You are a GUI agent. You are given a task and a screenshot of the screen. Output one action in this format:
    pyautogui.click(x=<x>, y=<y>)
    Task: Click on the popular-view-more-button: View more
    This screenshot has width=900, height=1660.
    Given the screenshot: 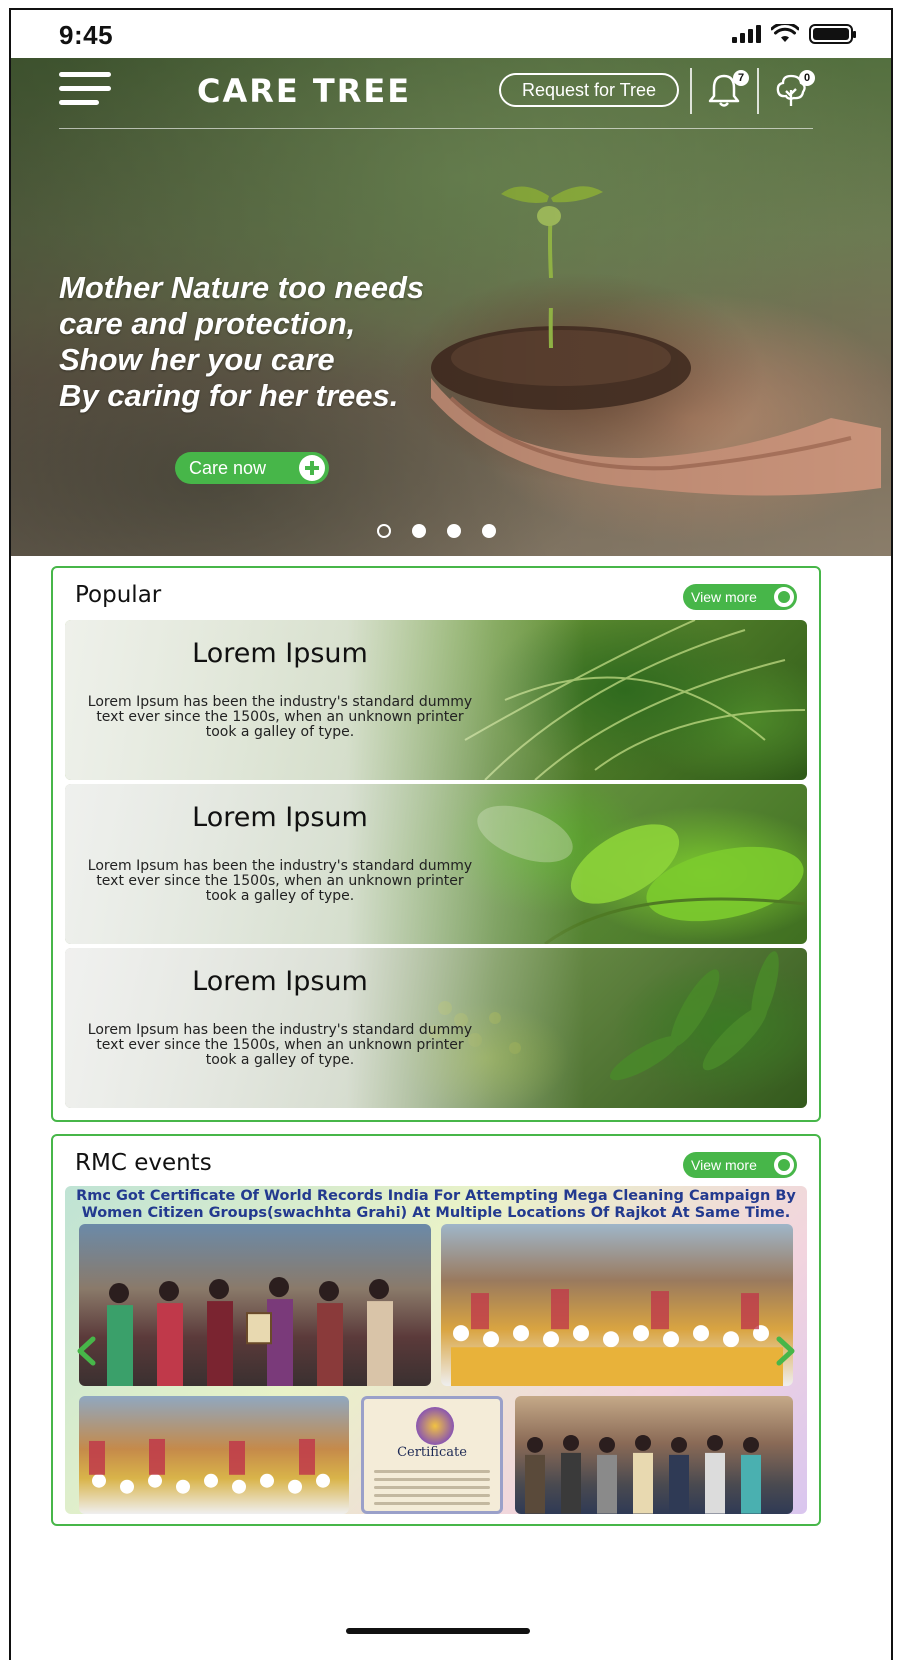 What is the action you would take?
    pyautogui.click(x=740, y=597)
    